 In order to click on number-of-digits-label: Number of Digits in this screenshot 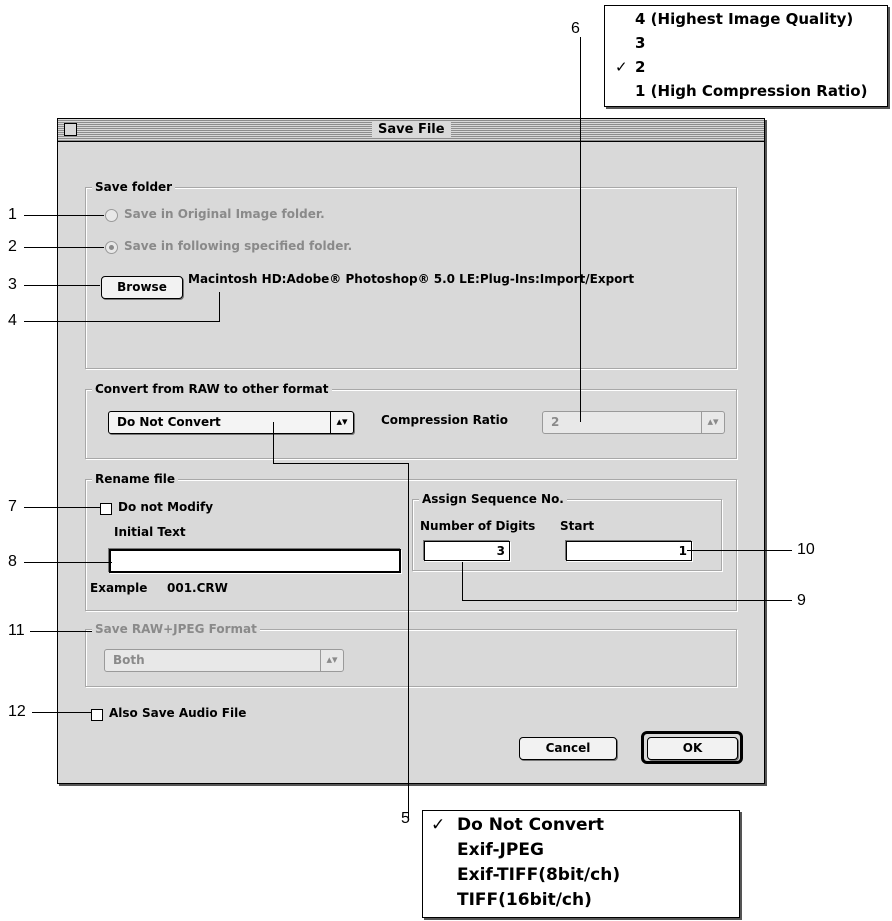, I will do `click(478, 526)`.